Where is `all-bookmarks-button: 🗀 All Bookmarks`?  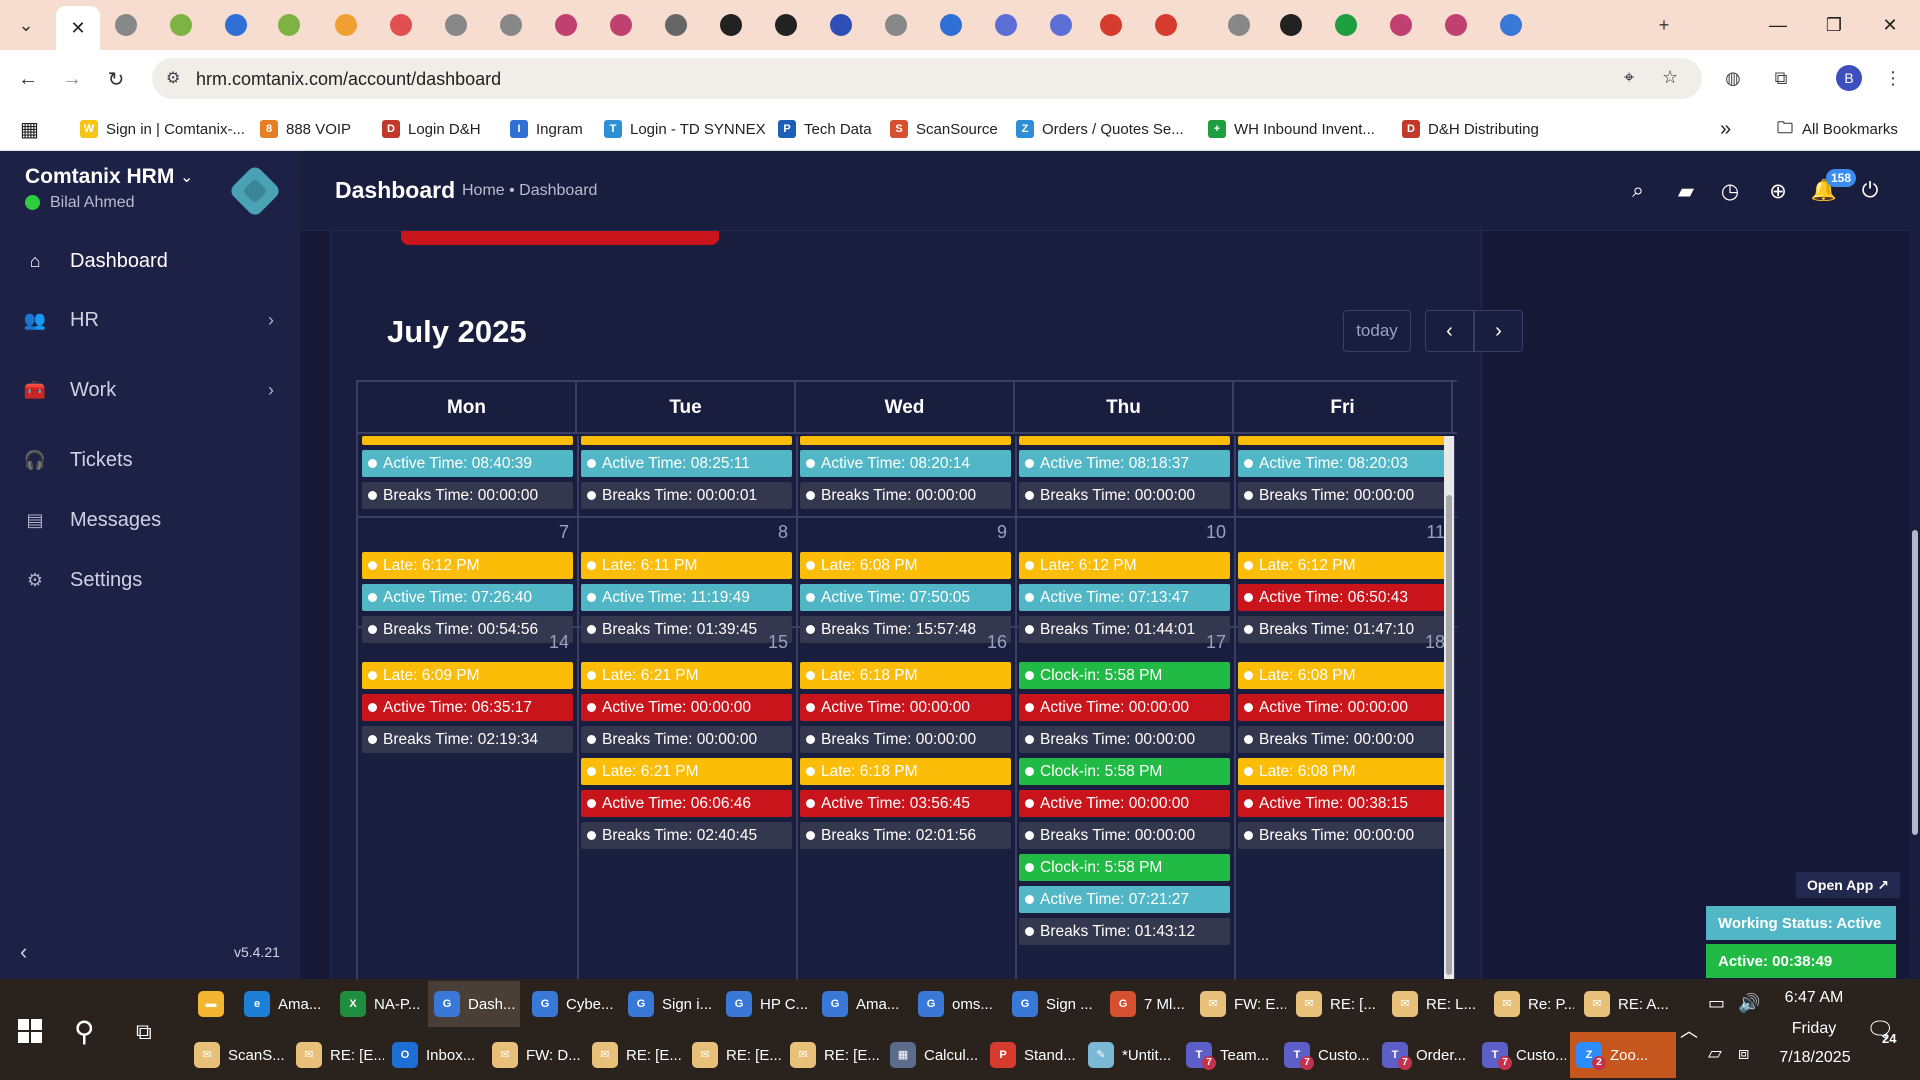
all-bookmarks-button: 🗀 All Bookmarks is located at coordinates (1837, 129).